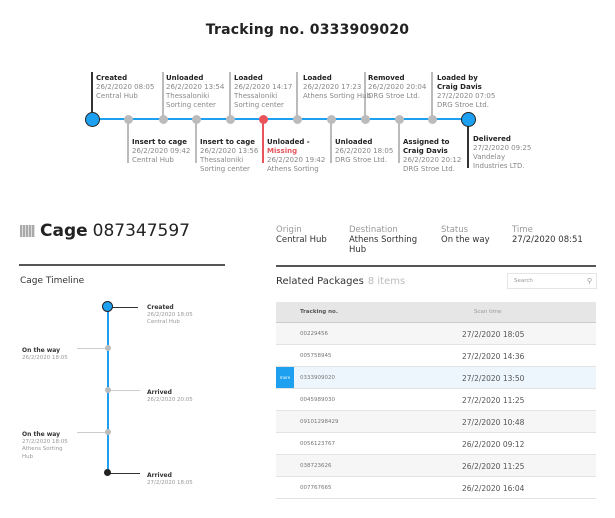 Image resolution: width=615 pixels, height=518 pixels. What do you see at coordinates (64, 231) in the screenshot?
I see `cage-label: Cage` at bounding box center [64, 231].